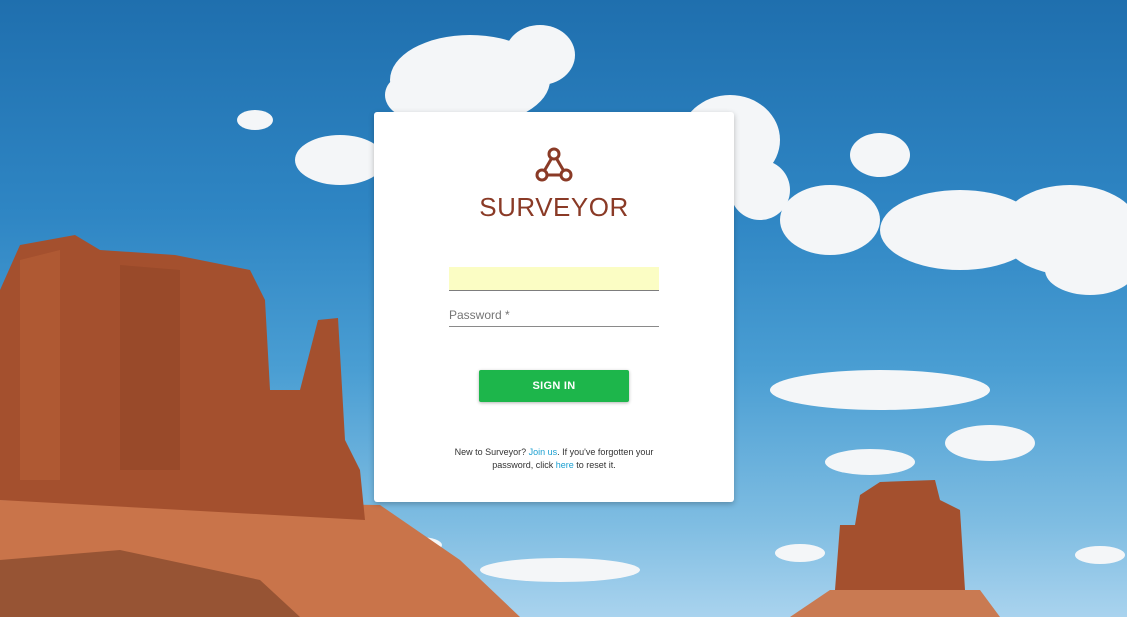 The image size is (1127, 617). What do you see at coordinates (491, 452) in the screenshot?
I see `help-text-intro: New to Surveyor?` at bounding box center [491, 452].